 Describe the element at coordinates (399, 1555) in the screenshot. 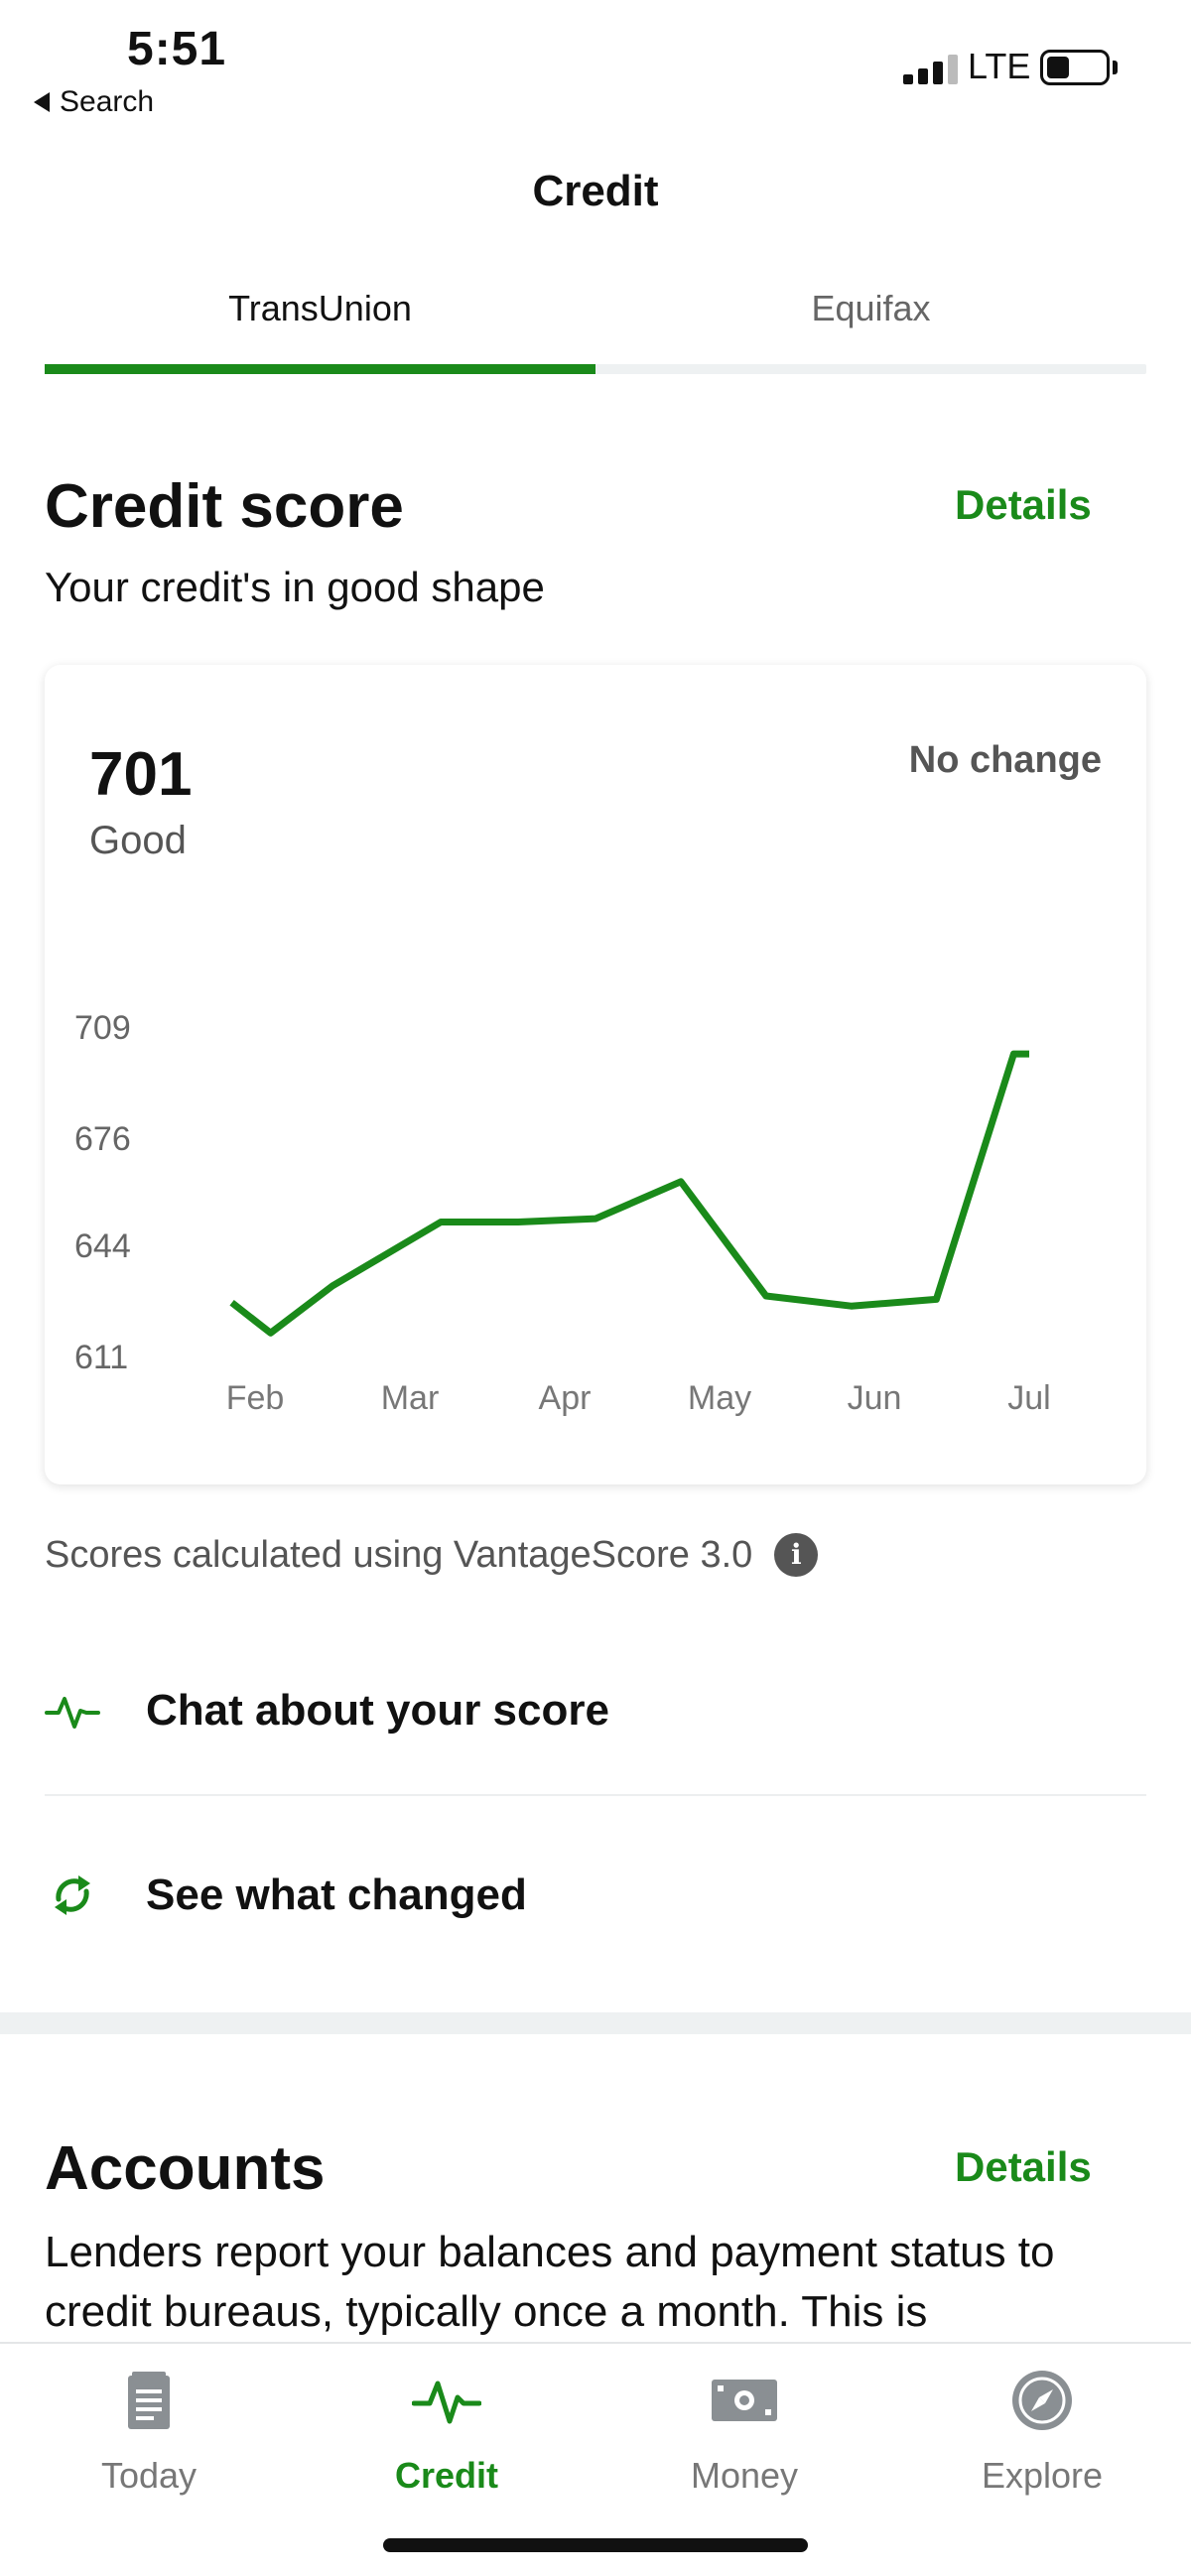

I see `footnote-text: Scores calculated using VantageScore 3.0` at that location.